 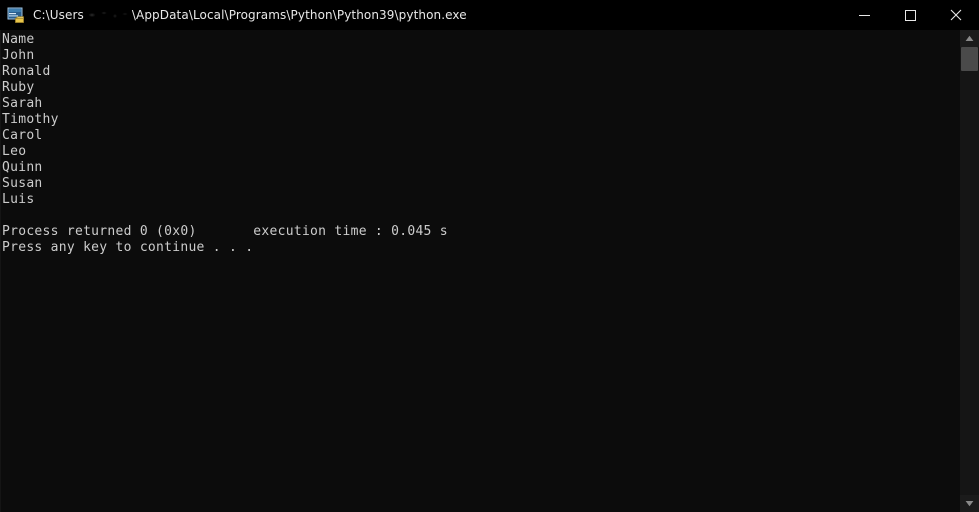 What do you see at coordinates (16, 15) in the screenshot?
I see `console-app-icon` at bounding box center [16, 15].